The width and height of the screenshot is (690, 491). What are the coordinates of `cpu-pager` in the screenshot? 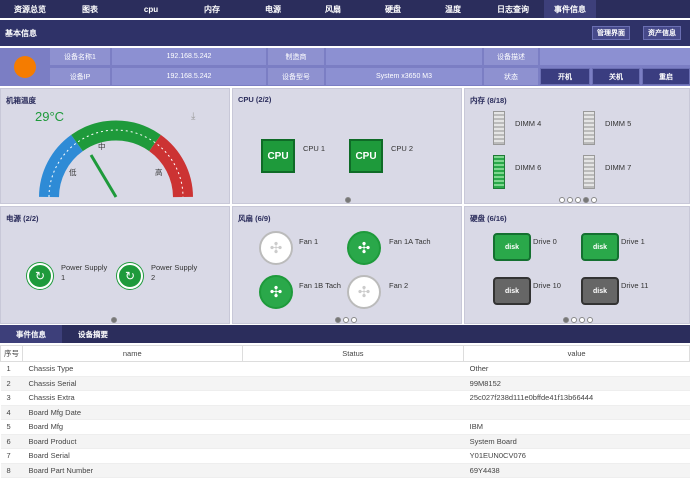 It's located at (348, 200).